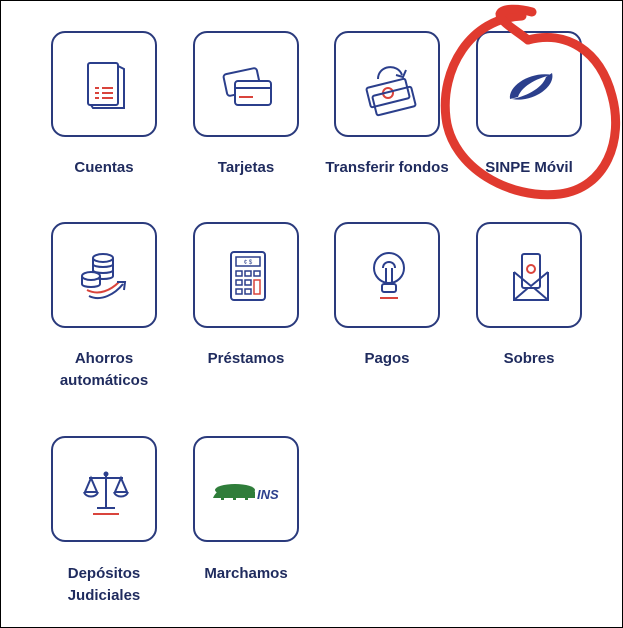 This screenshot has height=628, width=623. I want to click on marchamos-button: INS, so click(246, 489).